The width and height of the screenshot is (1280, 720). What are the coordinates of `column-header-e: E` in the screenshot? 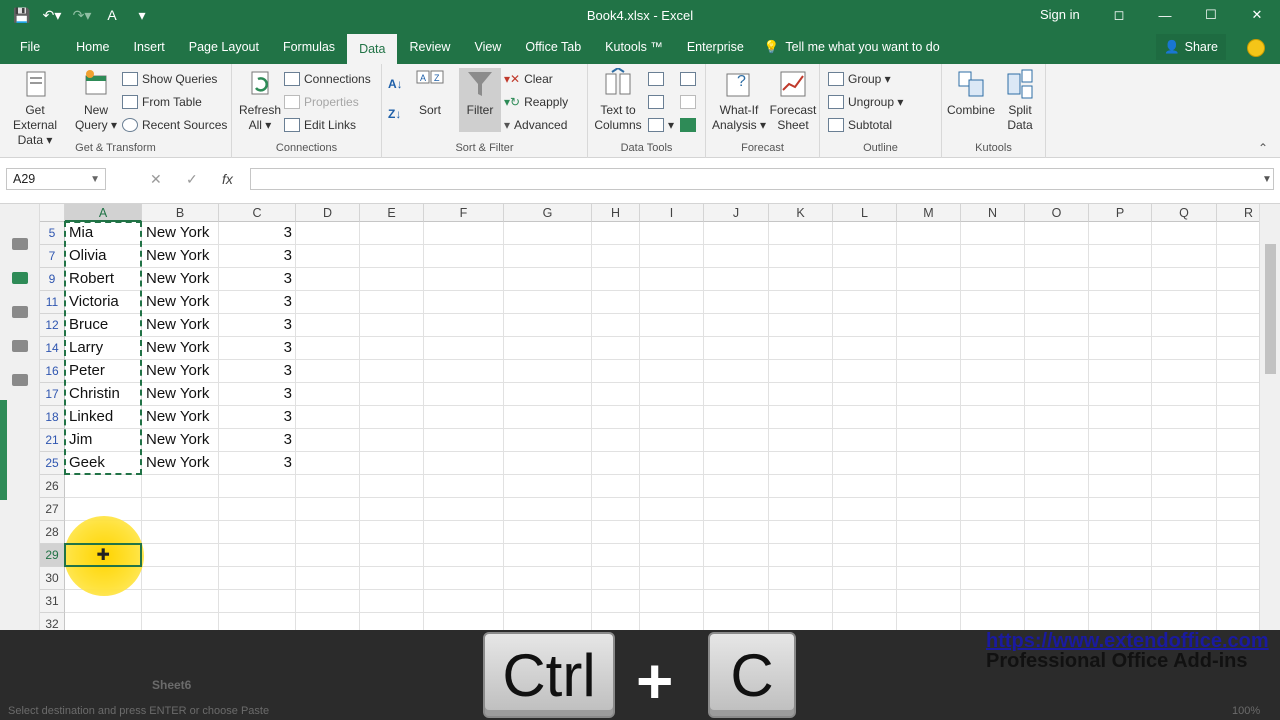 It's located at (392, 213).